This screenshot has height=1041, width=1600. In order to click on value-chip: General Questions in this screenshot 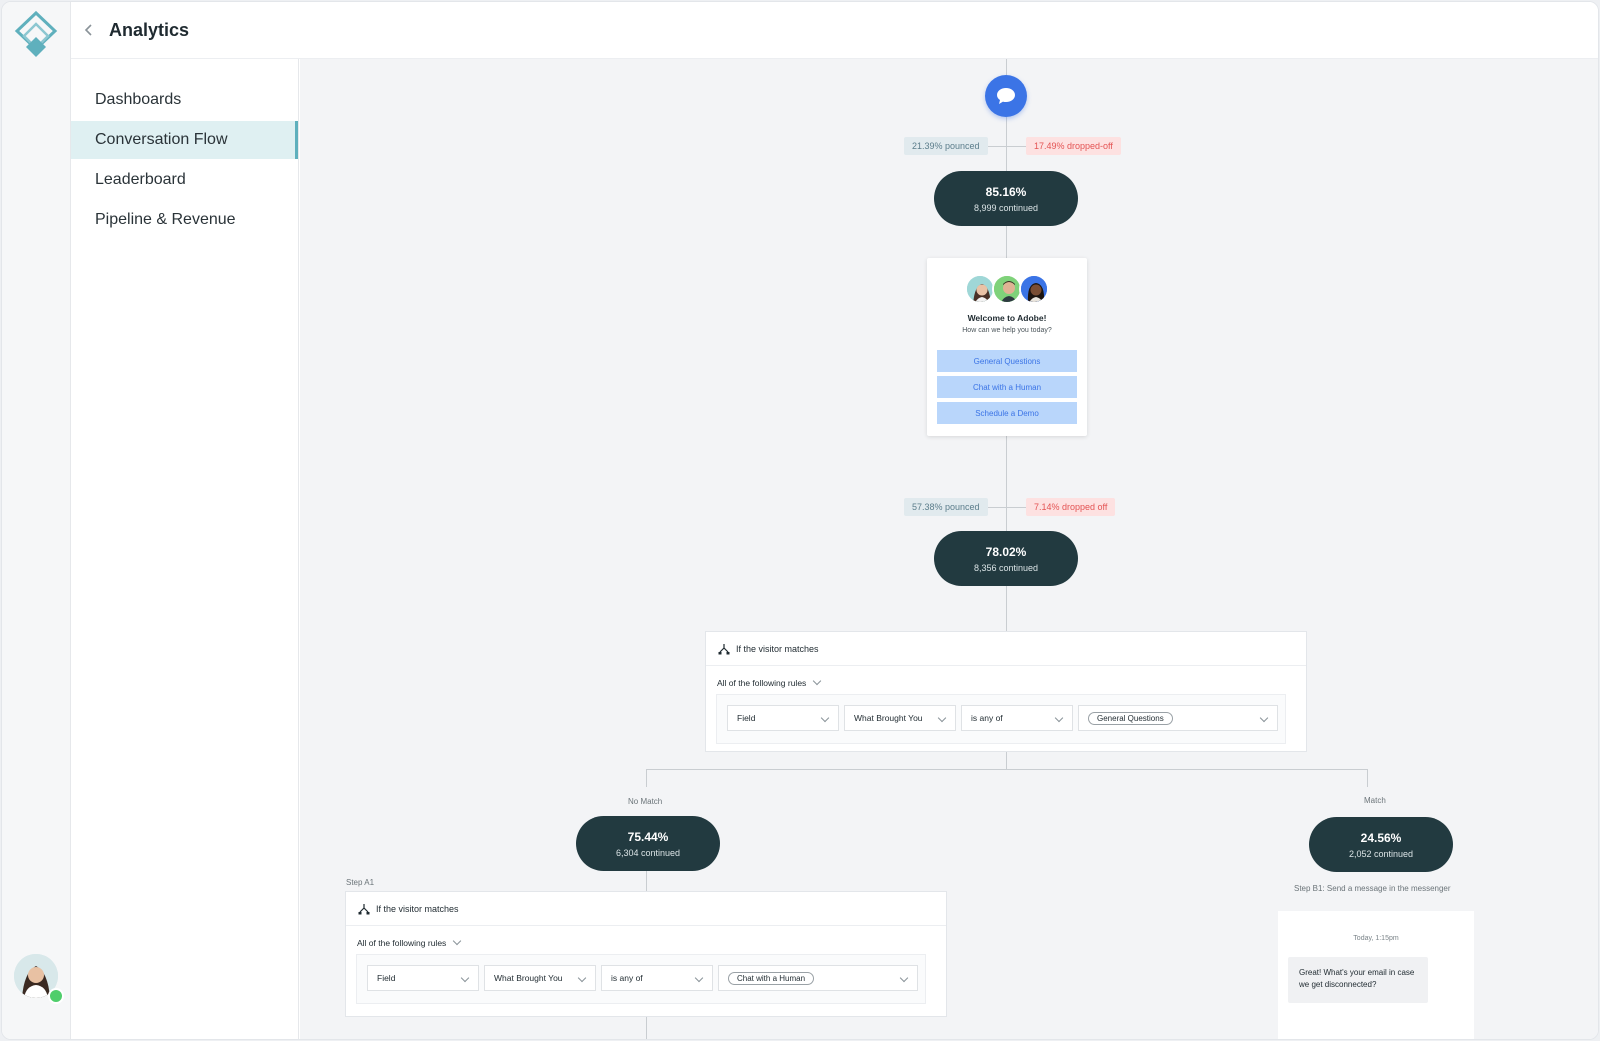, I will do `click(1130, 718)`.